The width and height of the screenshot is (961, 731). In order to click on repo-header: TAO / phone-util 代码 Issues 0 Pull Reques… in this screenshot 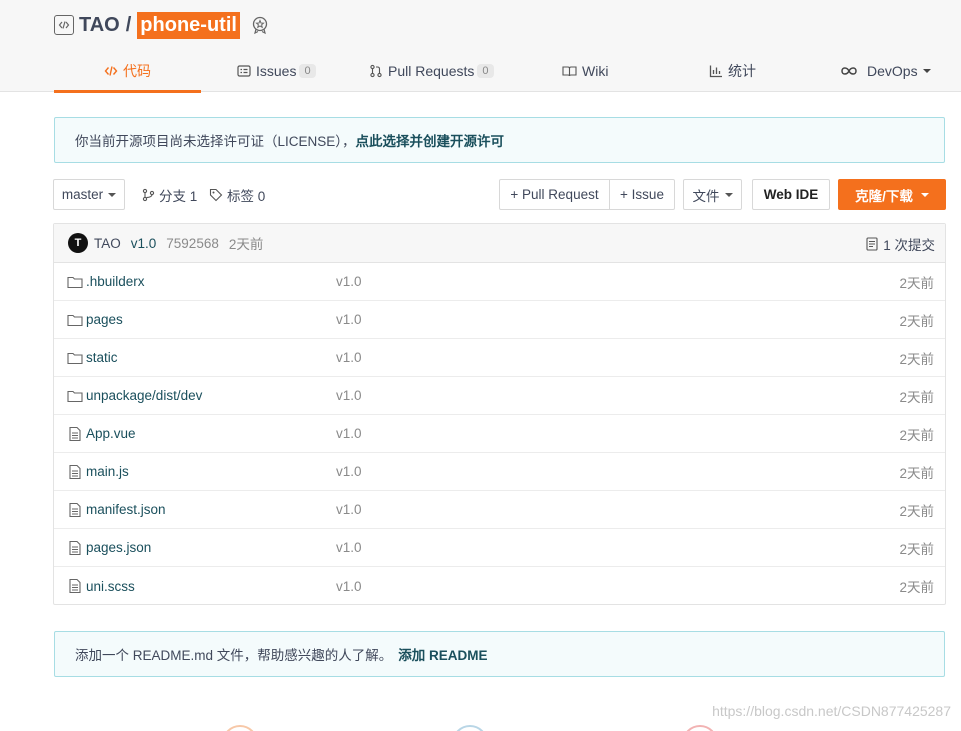, I will do `click(480, 46)`.